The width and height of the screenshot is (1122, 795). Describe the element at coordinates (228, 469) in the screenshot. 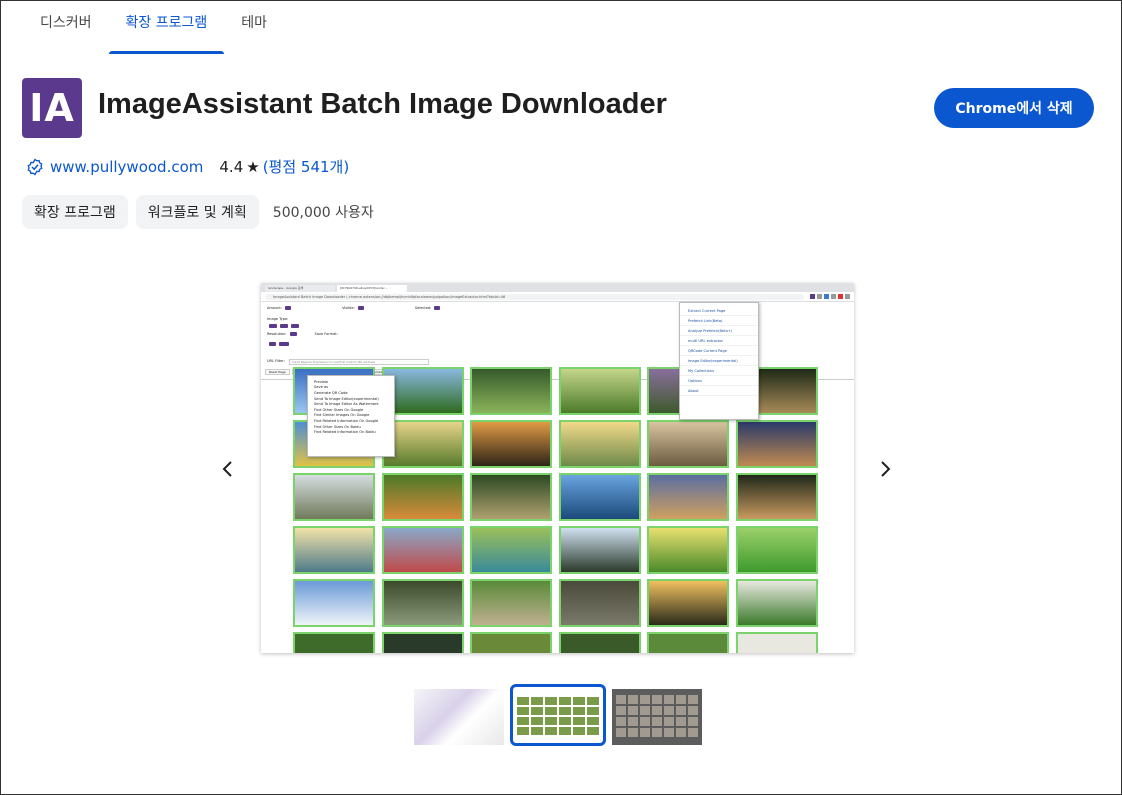

I see `carousel-prev-icon` at that location.